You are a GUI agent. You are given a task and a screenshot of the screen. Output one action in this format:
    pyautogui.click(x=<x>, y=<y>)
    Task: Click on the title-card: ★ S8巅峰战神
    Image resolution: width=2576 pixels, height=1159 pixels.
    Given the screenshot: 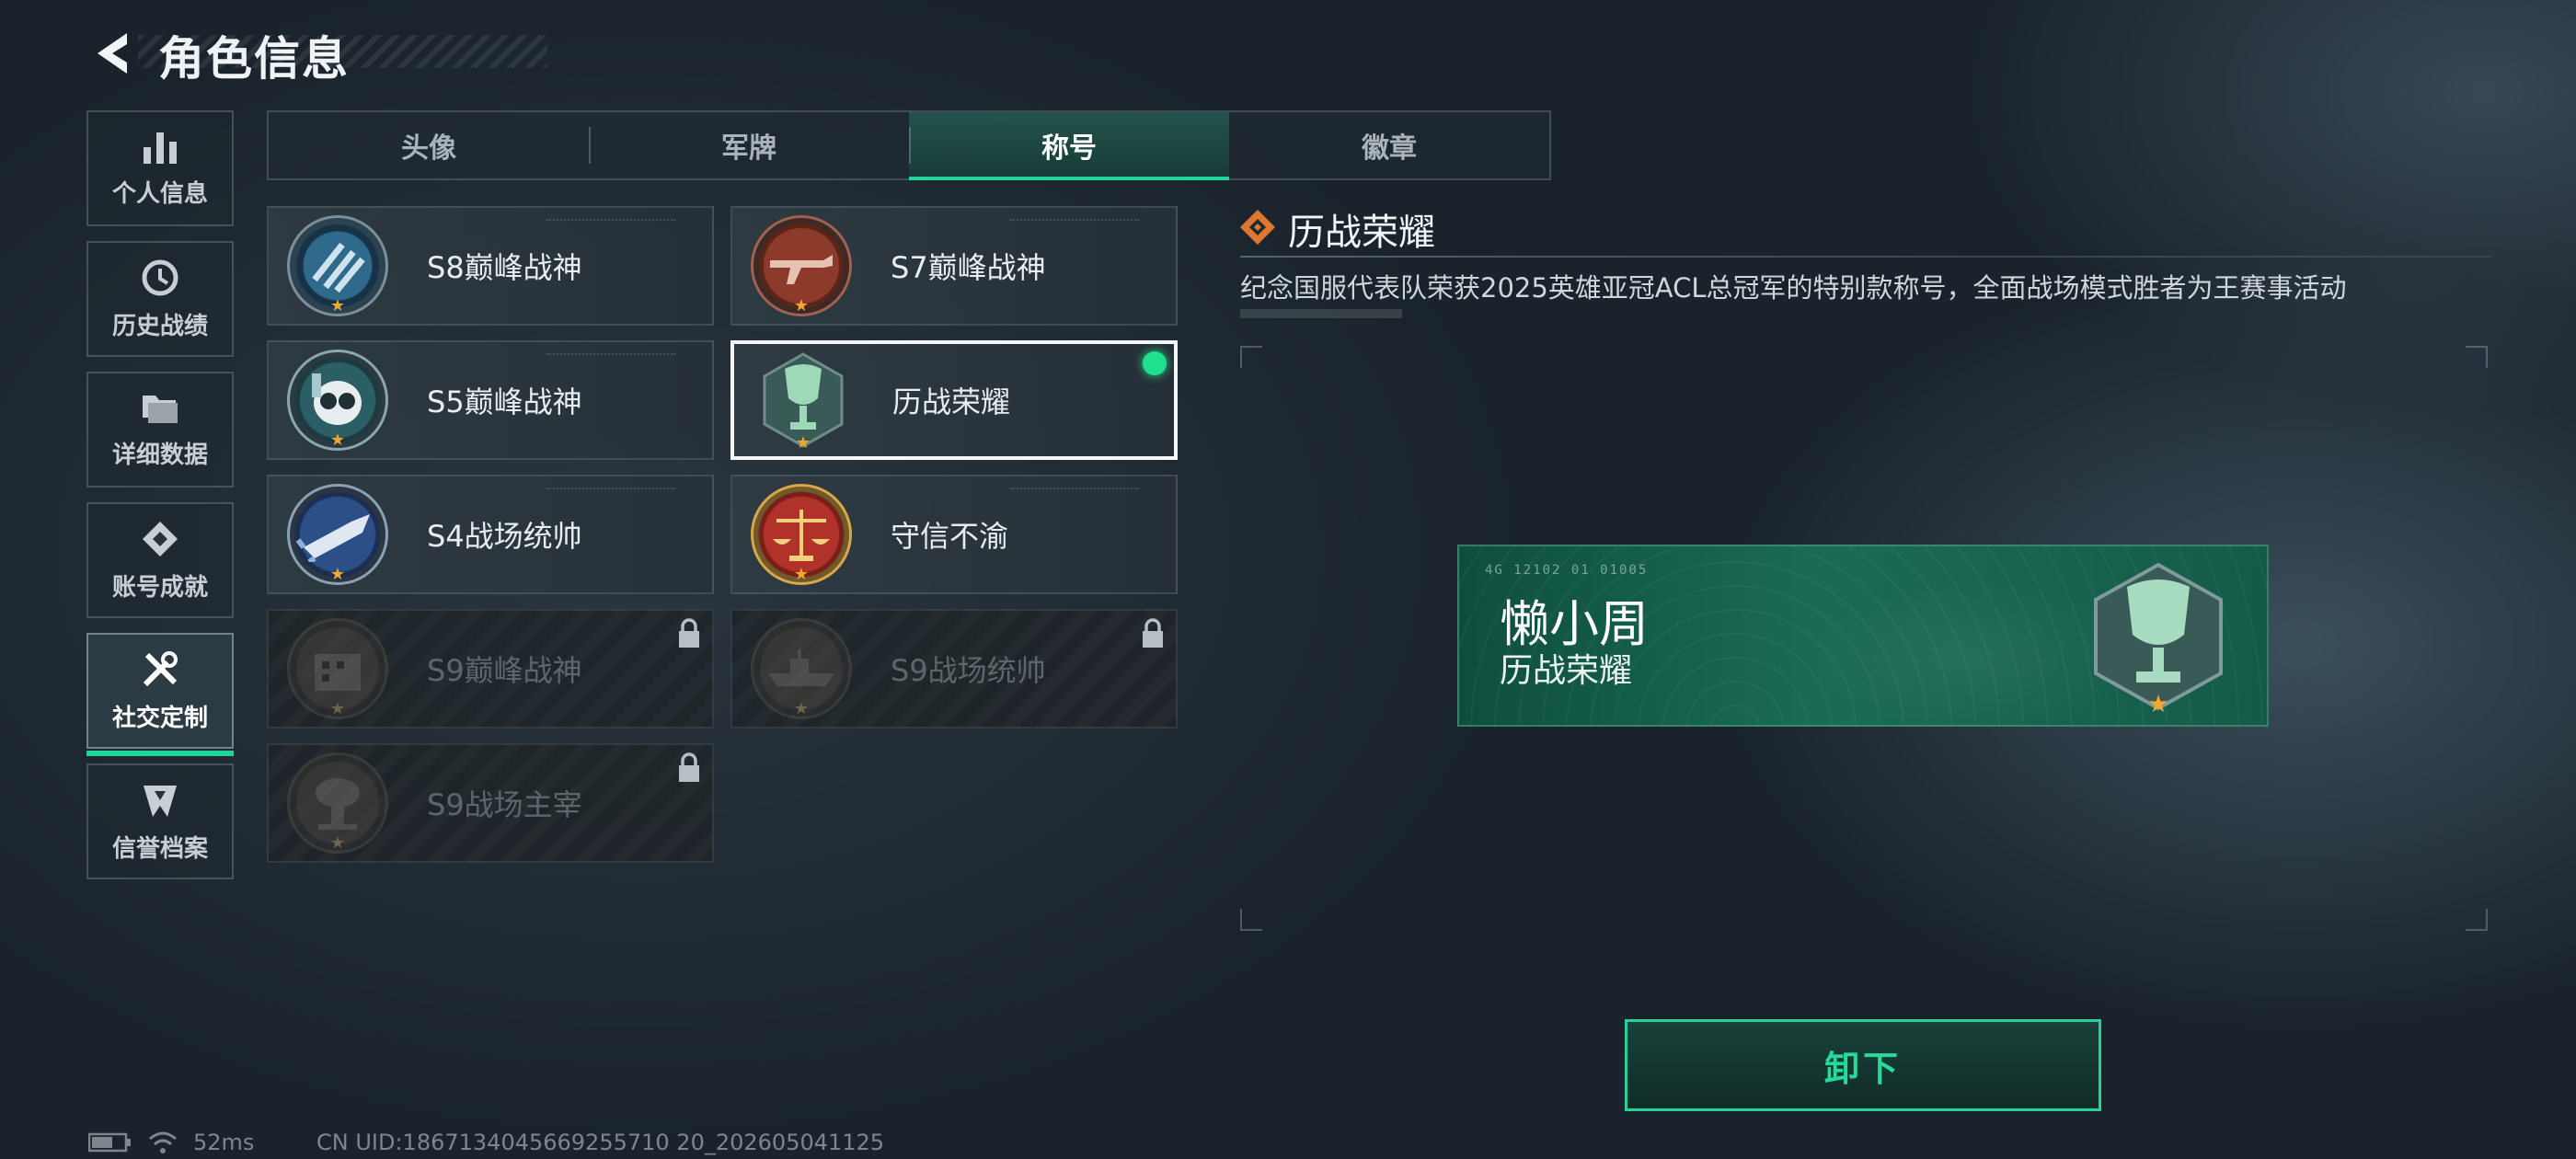 What is the action you would take?
    pyautogui.click(x=491, y=266)
    